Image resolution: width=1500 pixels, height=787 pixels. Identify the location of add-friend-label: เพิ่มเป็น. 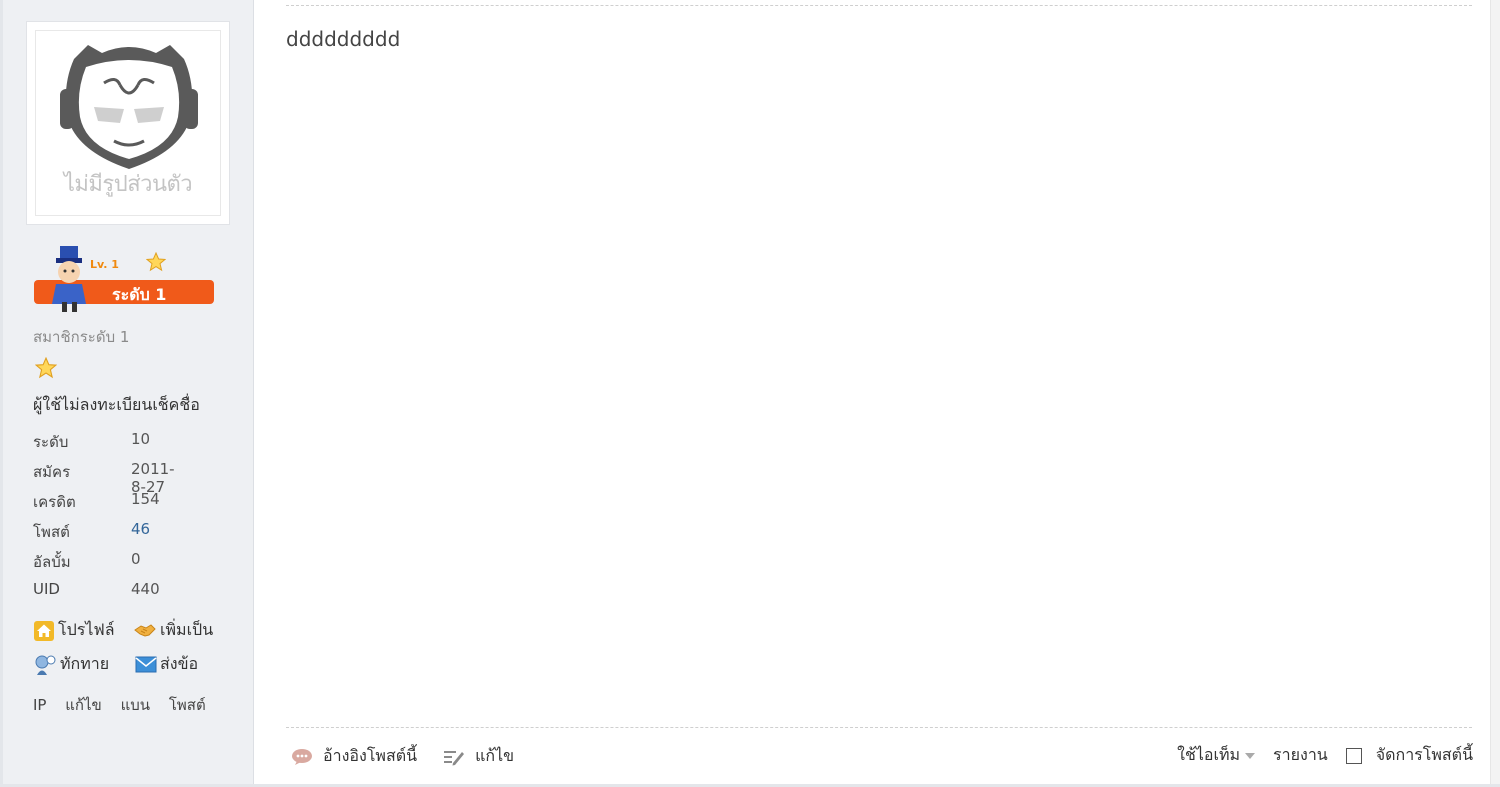
(187, 629).